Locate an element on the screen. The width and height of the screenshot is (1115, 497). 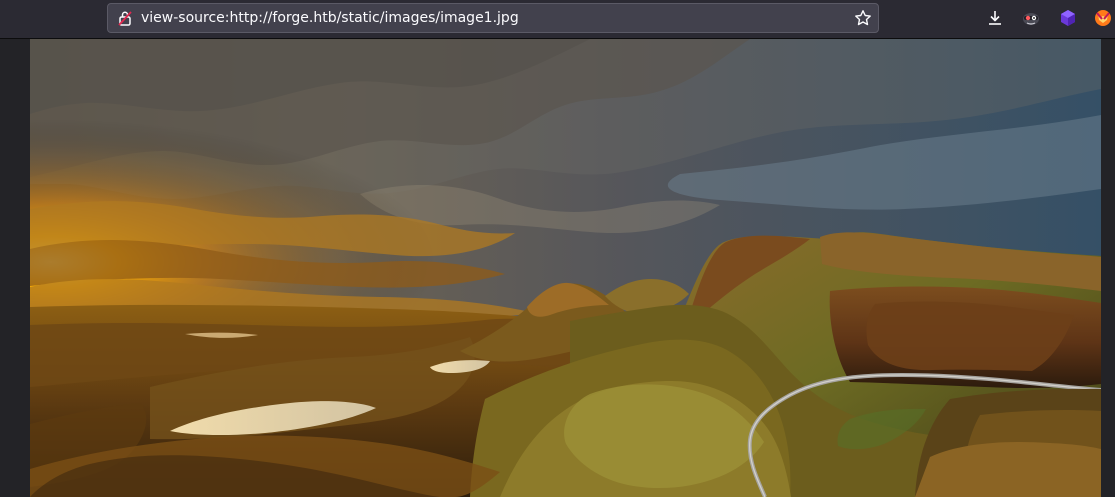
purple-cube-icon is located at coordinates (1068, 18).